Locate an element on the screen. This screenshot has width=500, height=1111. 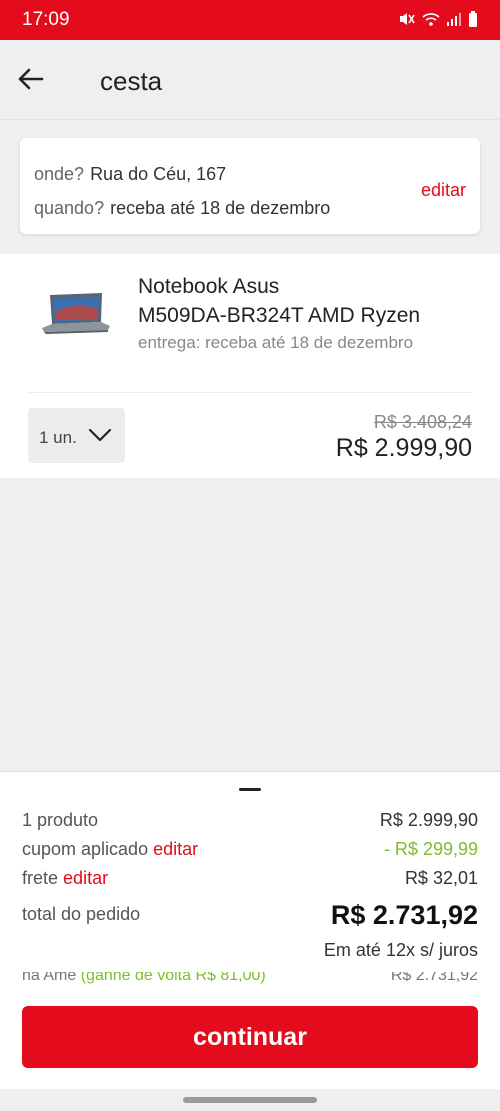
summary-total-row: total do pedido R$ 2.731,92 is located at coordinates (250, 915).